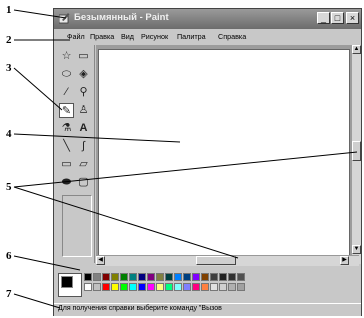 The image size is (364, 318). I want to click on callout-line-5a, so click(185, 169).